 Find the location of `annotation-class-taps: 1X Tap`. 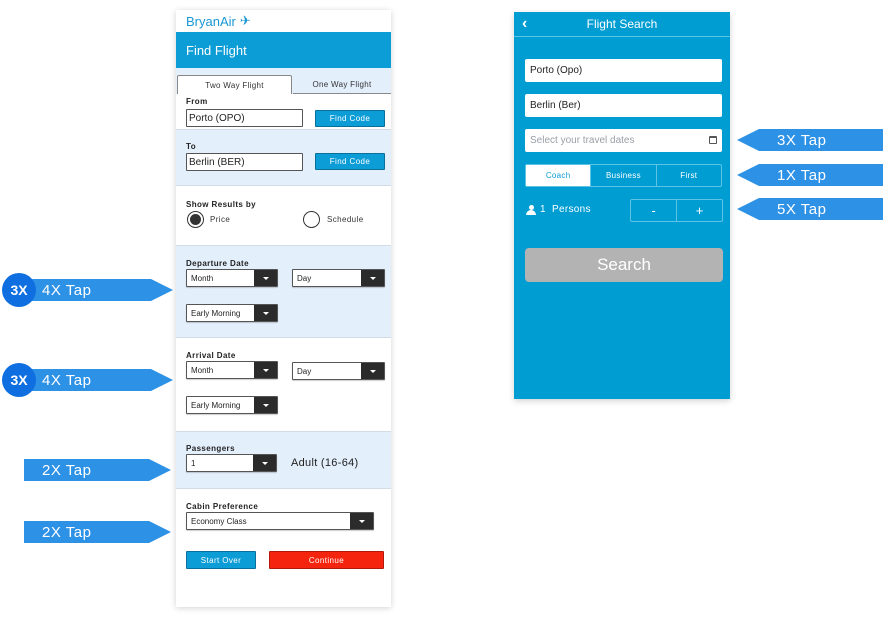

annotation-class-taps: 1X Tap is located at coordinates (810, 175).